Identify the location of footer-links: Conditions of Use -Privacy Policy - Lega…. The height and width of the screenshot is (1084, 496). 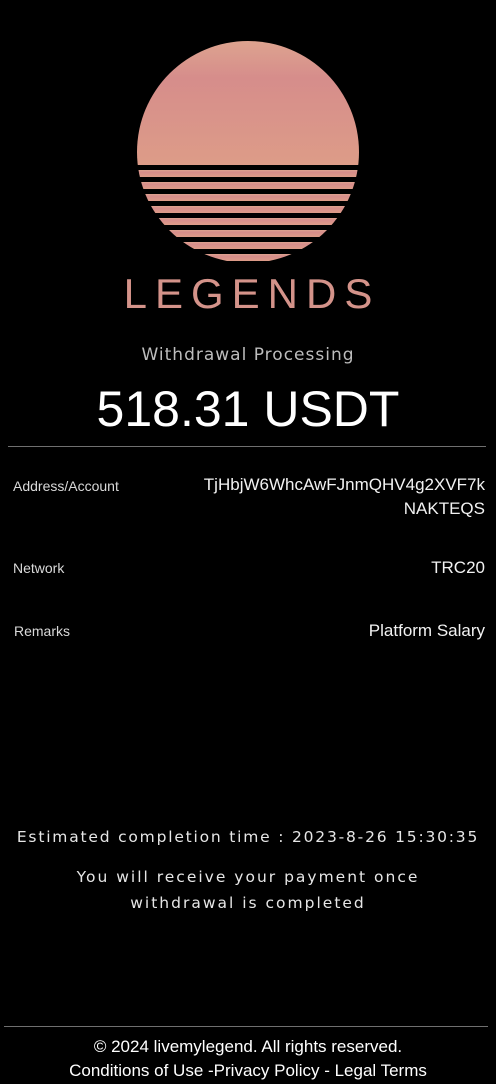
(248, 1070).